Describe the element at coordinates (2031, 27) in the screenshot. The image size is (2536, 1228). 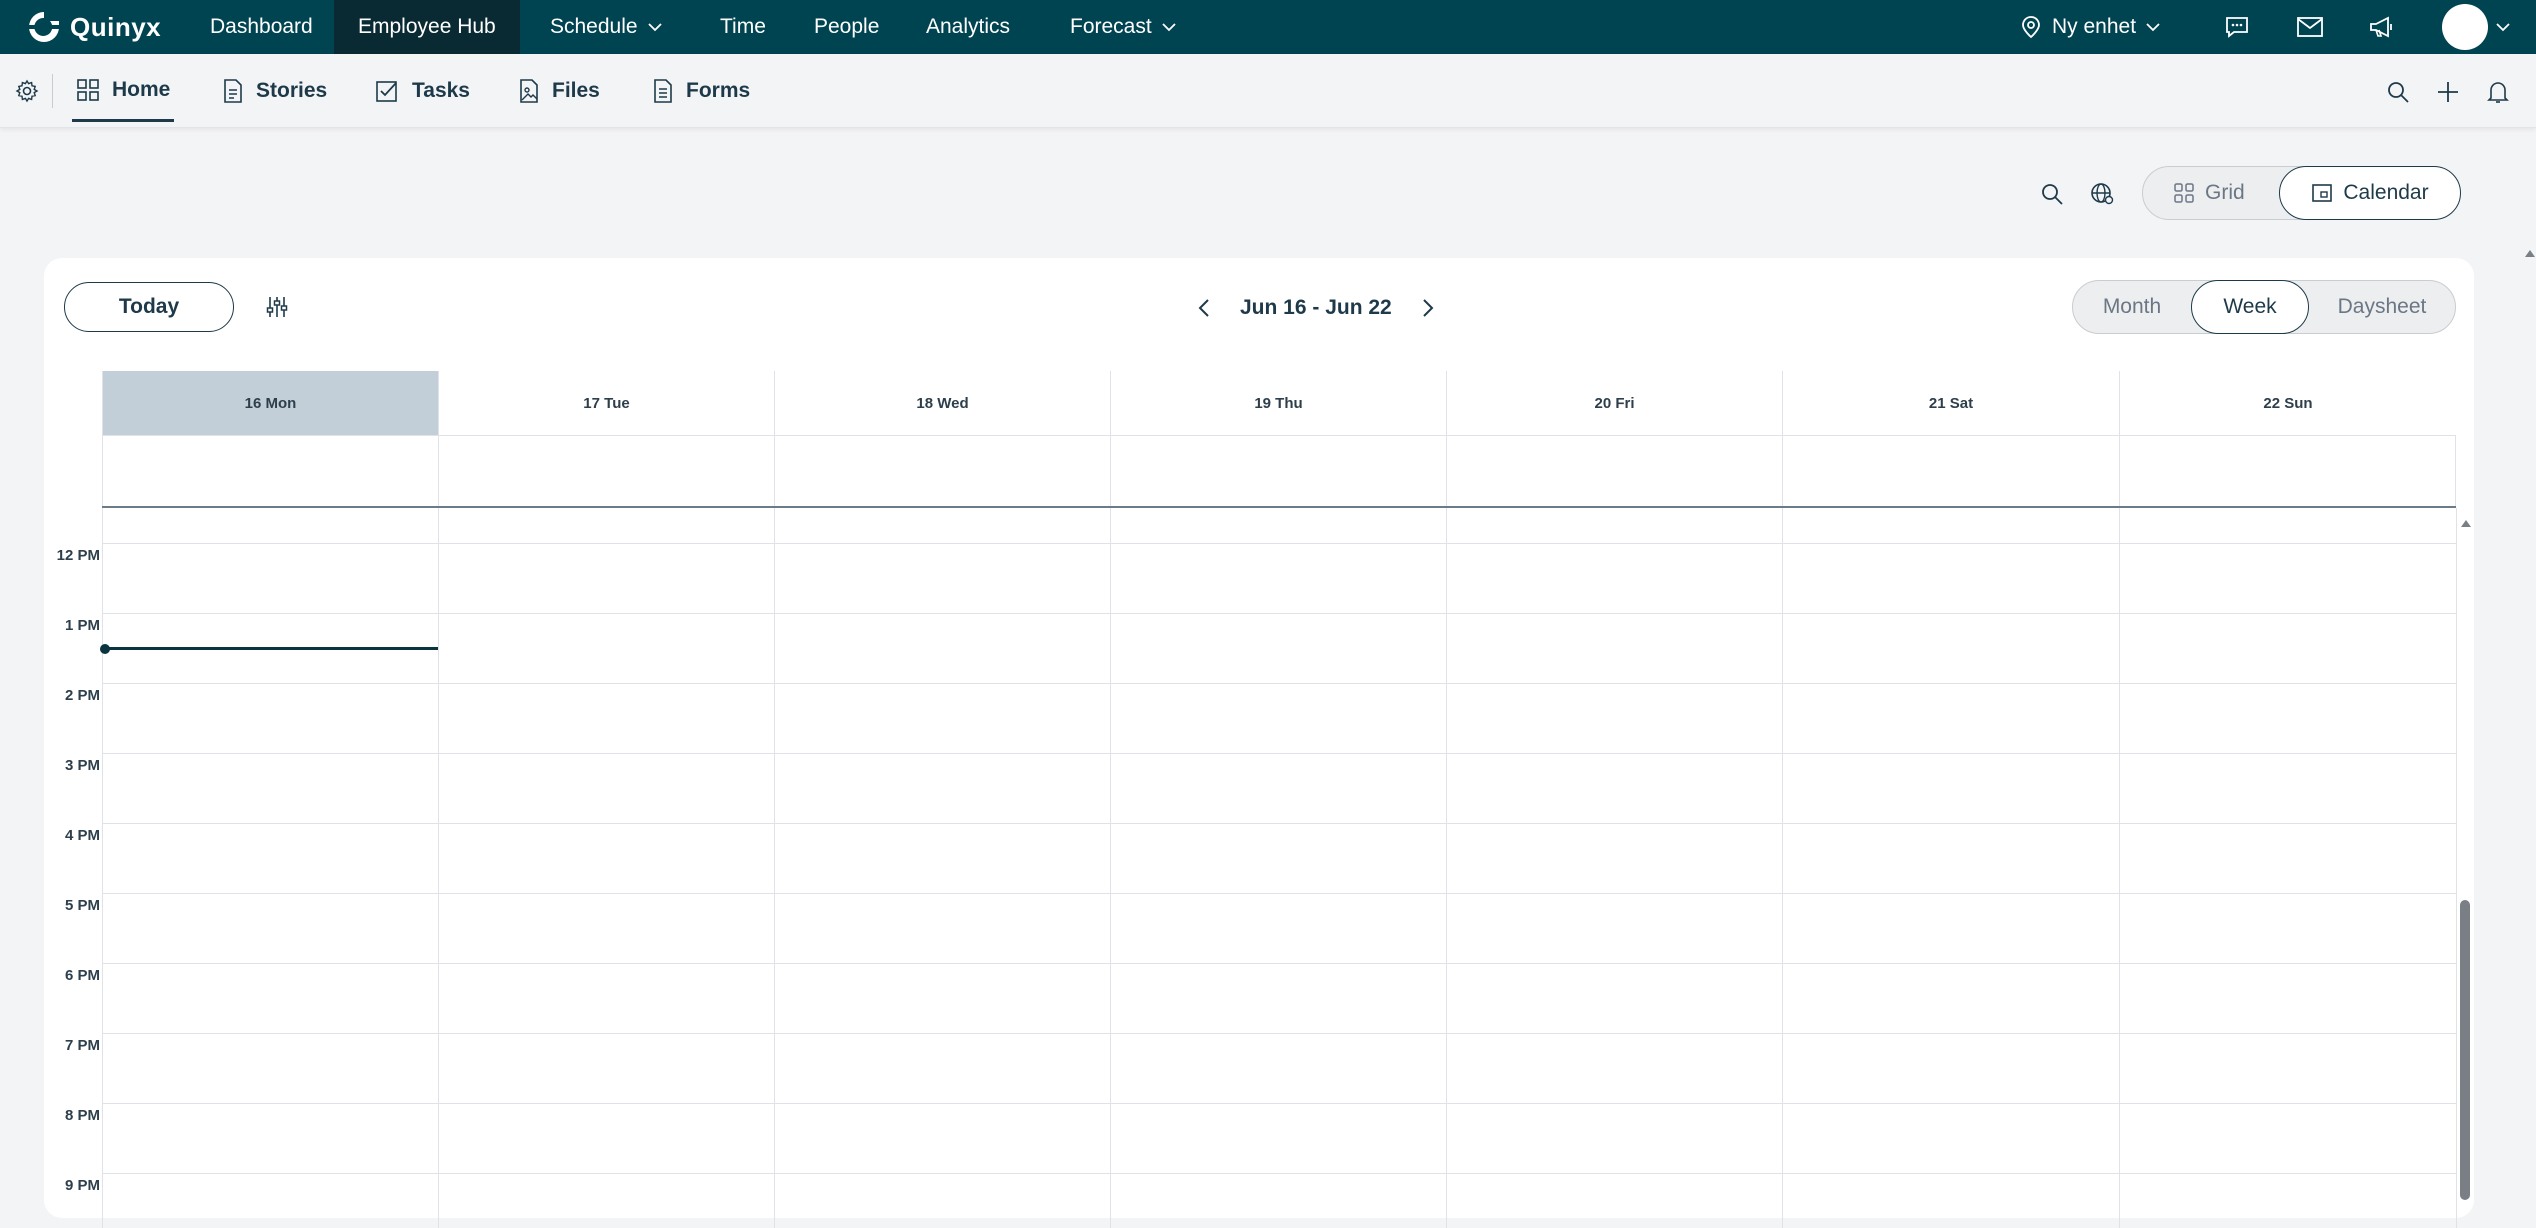
I see `location-pin-icon` at that location.